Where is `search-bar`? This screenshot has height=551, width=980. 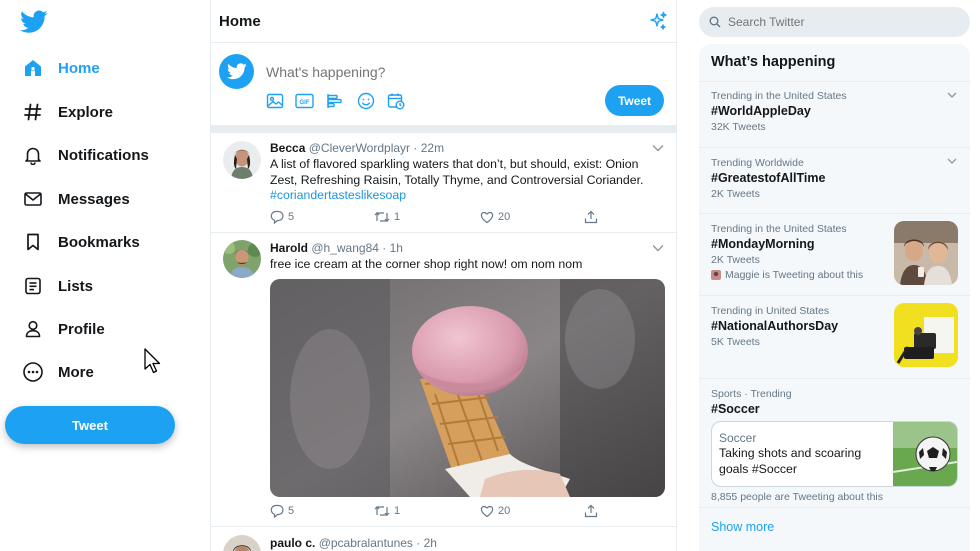 search-bar is located at coordinates (834, 22).